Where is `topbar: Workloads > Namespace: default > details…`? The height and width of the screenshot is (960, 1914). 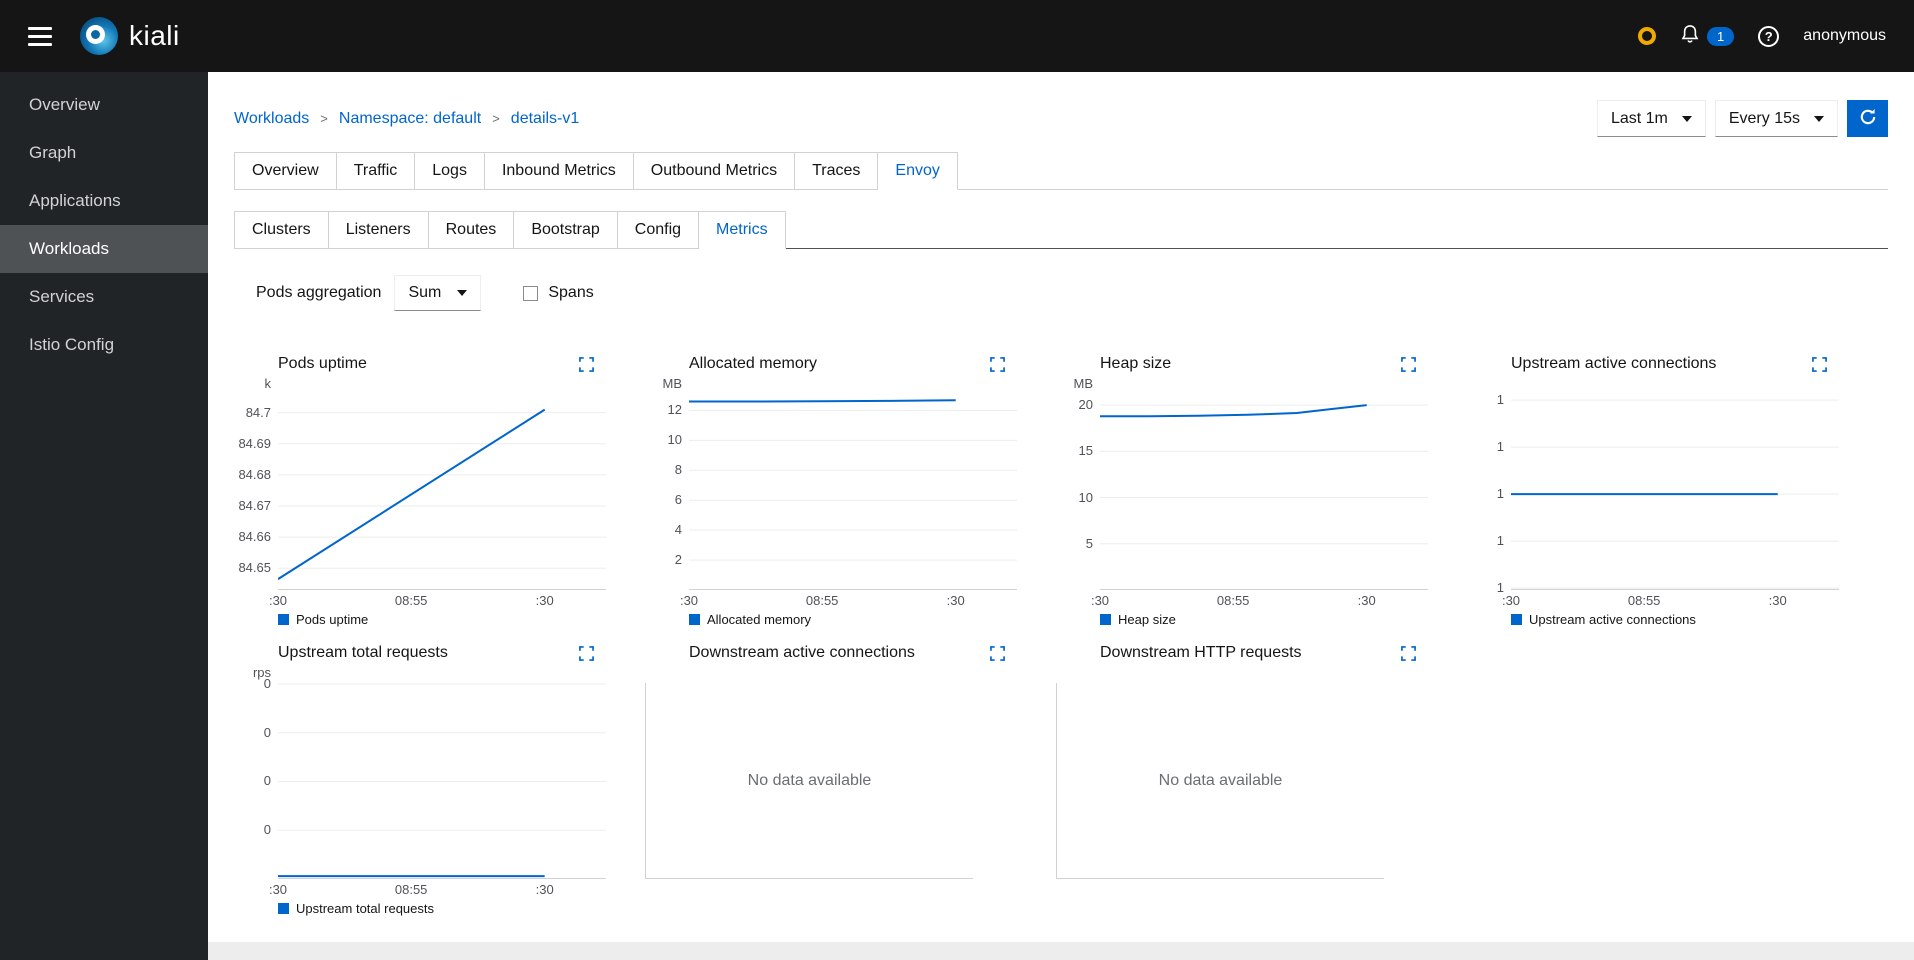
topbar: Workloads > Namespace: default > details… is located at coordinates (1061, 118).